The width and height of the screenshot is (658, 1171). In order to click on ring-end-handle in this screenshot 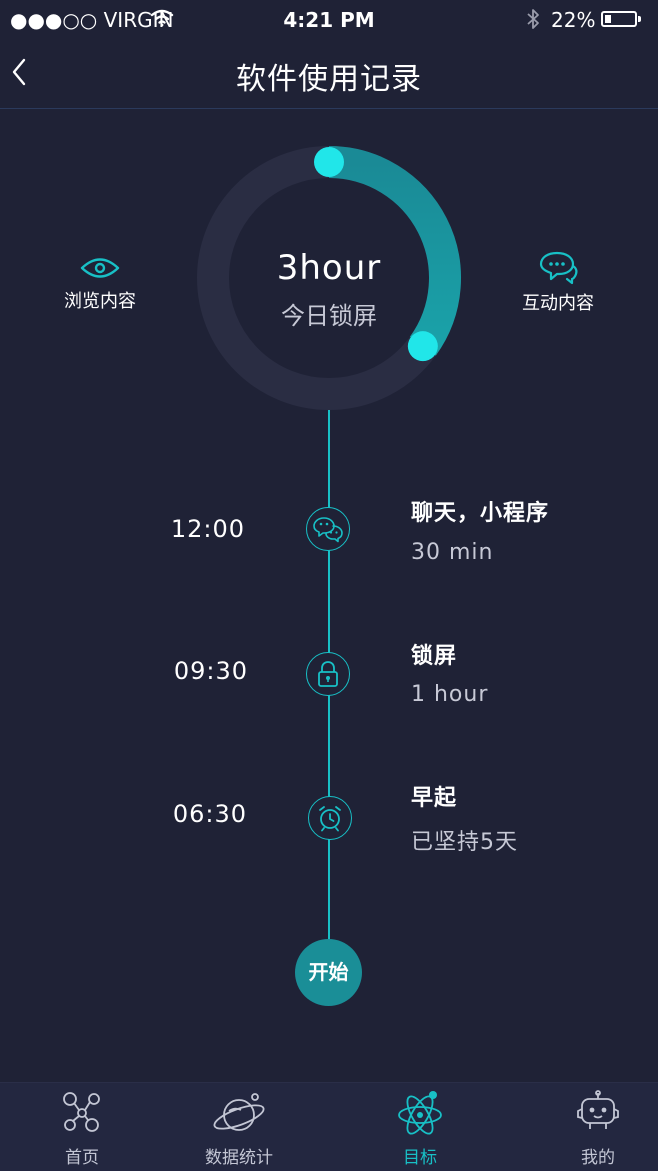, I will do `click(422, 346)`.